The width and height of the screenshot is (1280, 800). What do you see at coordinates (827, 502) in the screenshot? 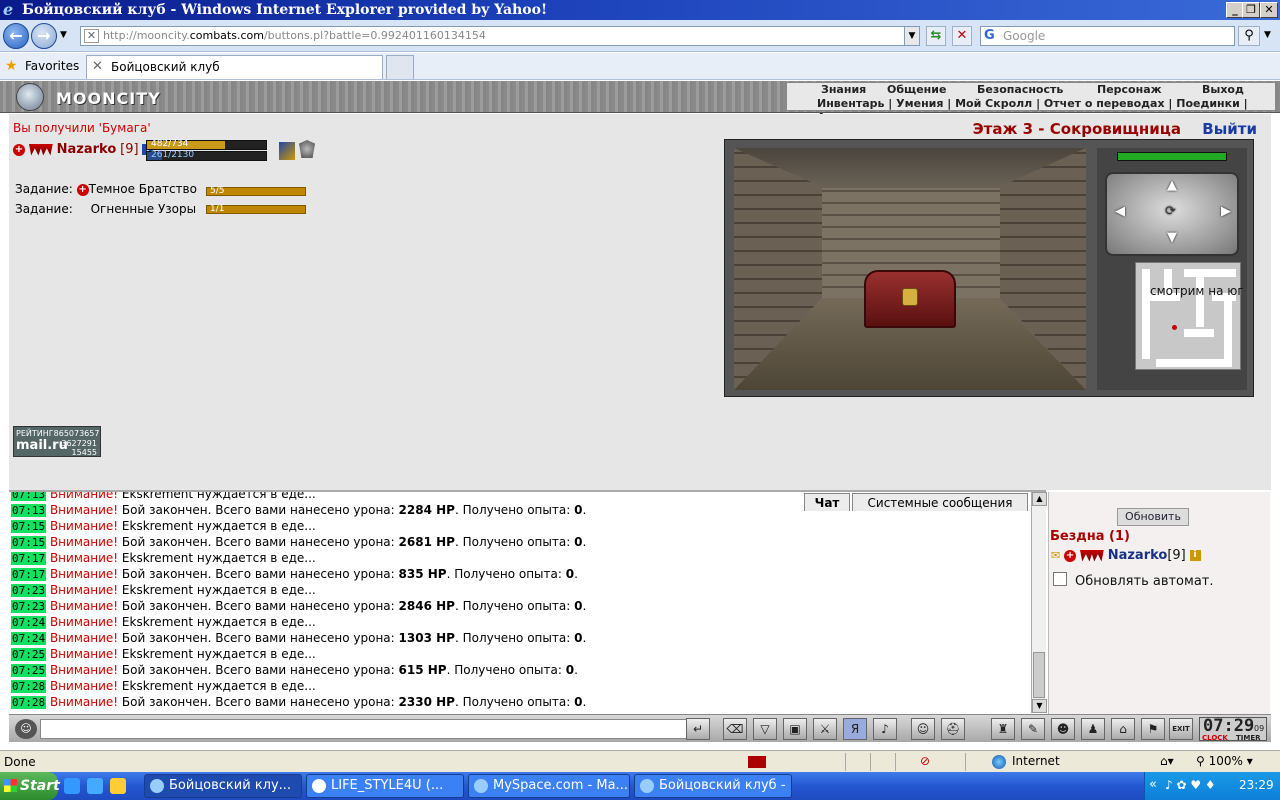
I see `tab-chat: Чат` at bounding box center [827, 502].